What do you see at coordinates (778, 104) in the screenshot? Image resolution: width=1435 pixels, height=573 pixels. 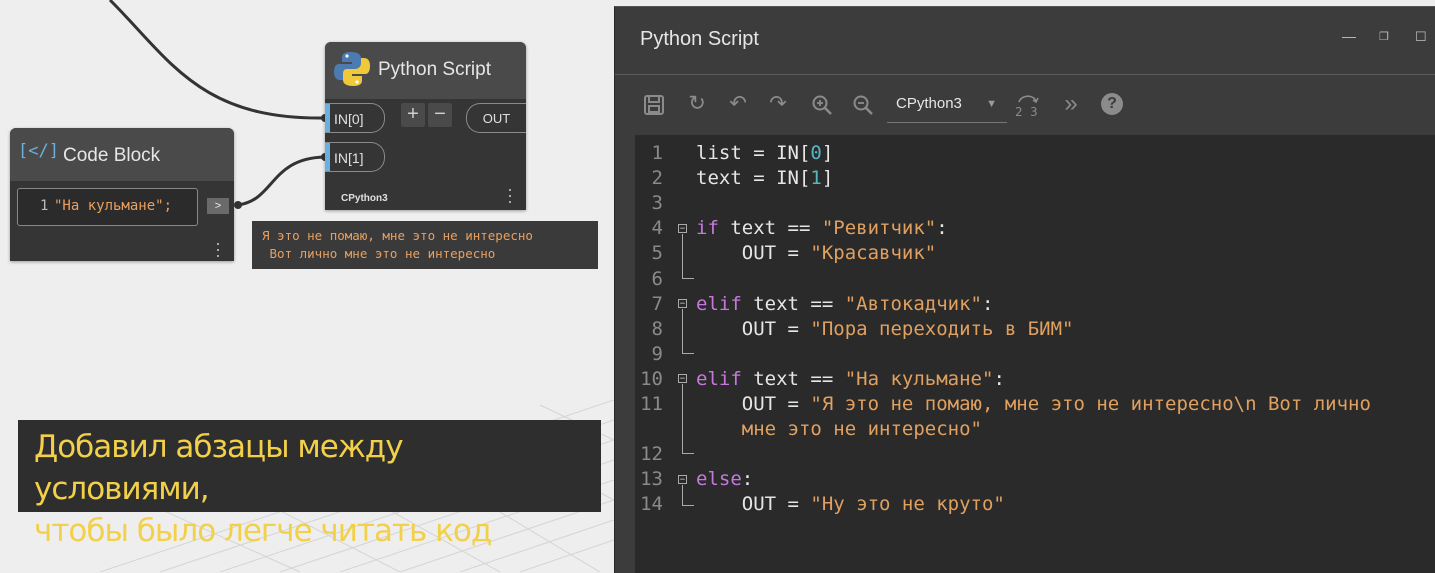 I see `redo-icon: ↷` at bounding box center [778, 104].